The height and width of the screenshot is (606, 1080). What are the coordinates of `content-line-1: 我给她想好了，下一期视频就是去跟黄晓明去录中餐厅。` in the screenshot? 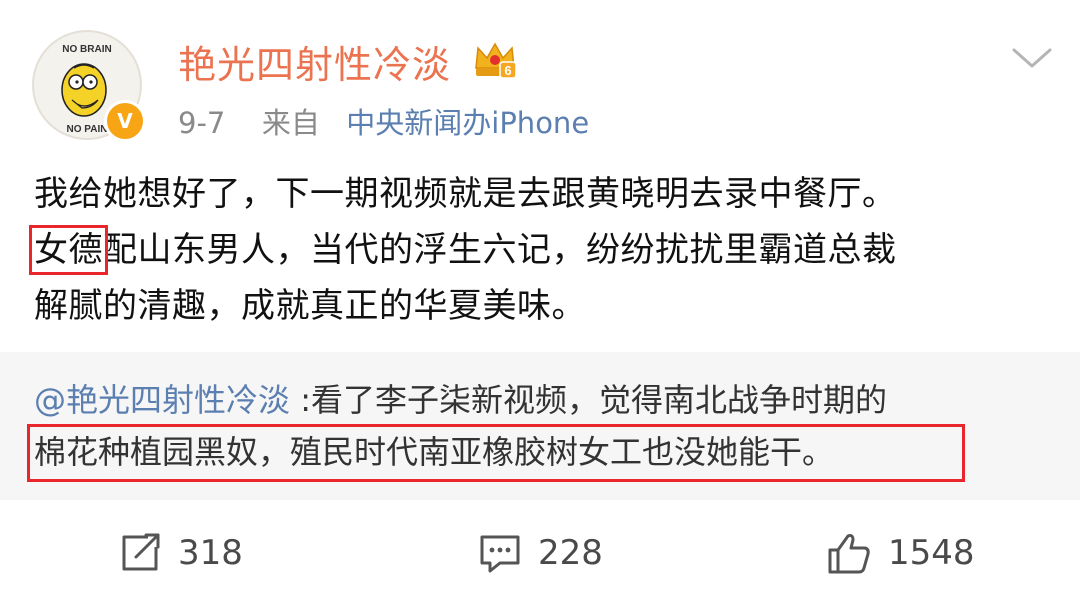 It's located at (465, 194).